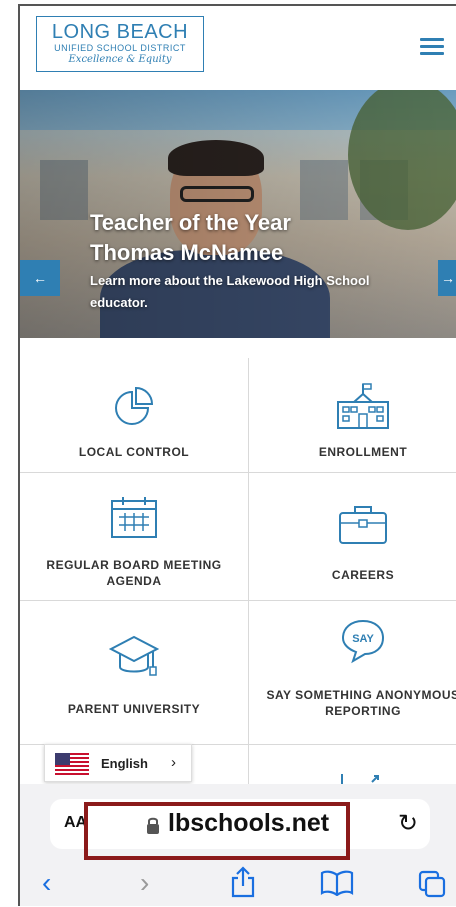  I want to click on tile-board-meeting-agenda: REGULAR BOARD MEETING AGENDA, so click(134, 536).